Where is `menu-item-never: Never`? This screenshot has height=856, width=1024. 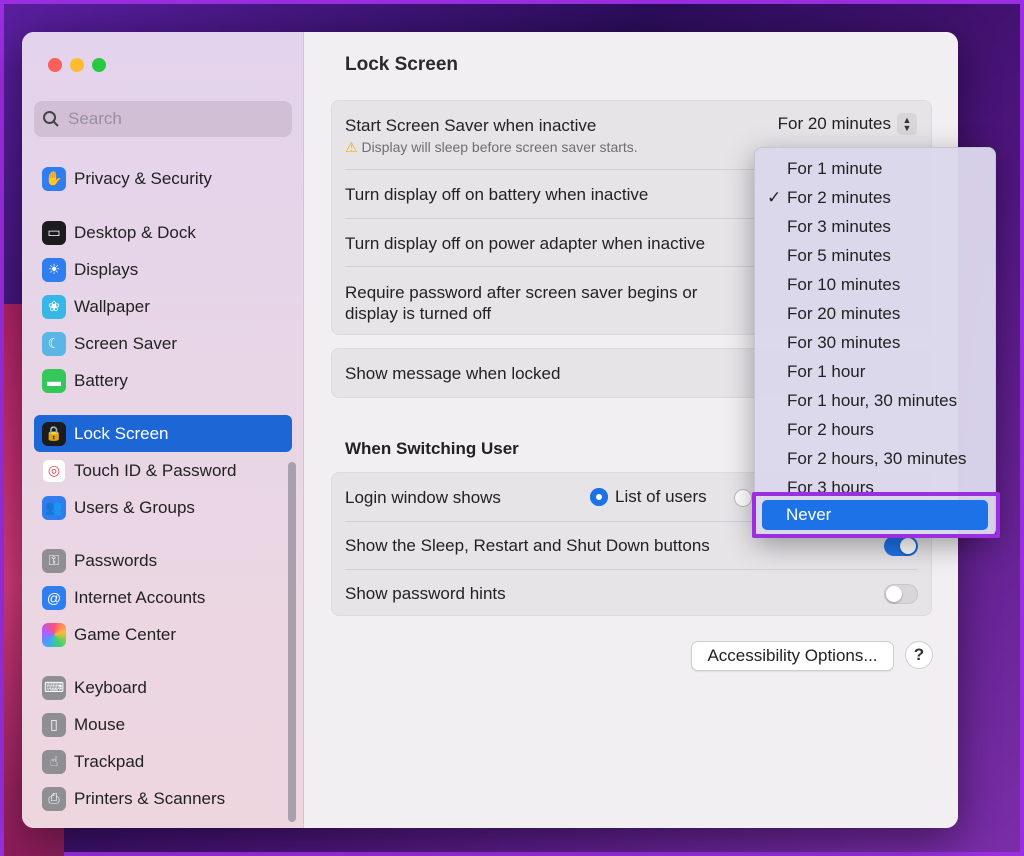
menu-item-never: Never is located at coordinates (875, 515).